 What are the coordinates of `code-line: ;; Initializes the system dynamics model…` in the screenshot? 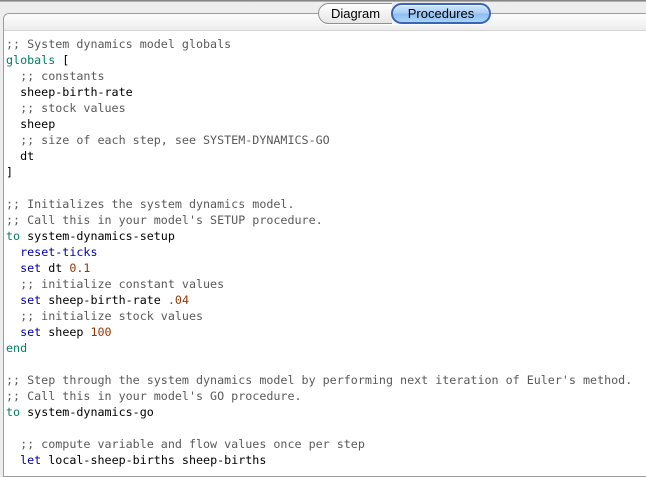 It's located at (150, 204).